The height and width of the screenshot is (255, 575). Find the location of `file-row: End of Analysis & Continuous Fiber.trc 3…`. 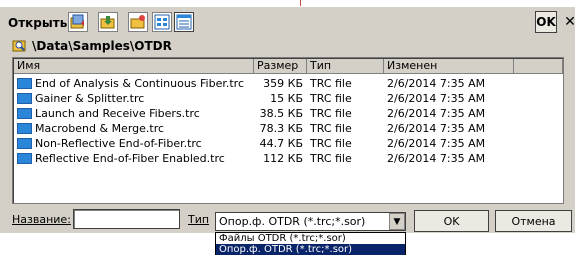

file-row: End of Analysis & Continuous Fiber.trc 3… is located at coordinates (288, 83).